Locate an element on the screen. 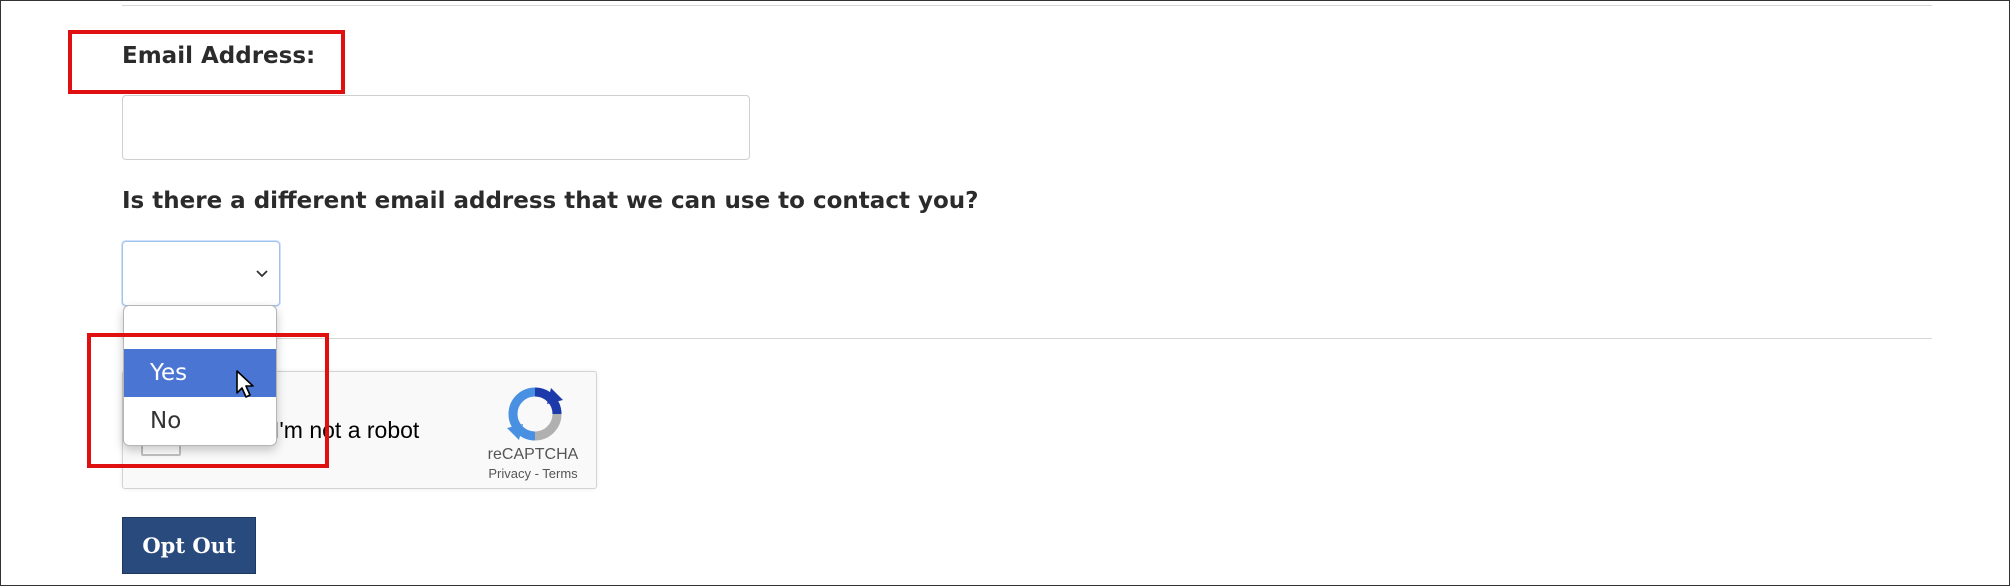 This screenshot has width=2010, height=586. chevron-down-icon is located at coordinates (262, 274).